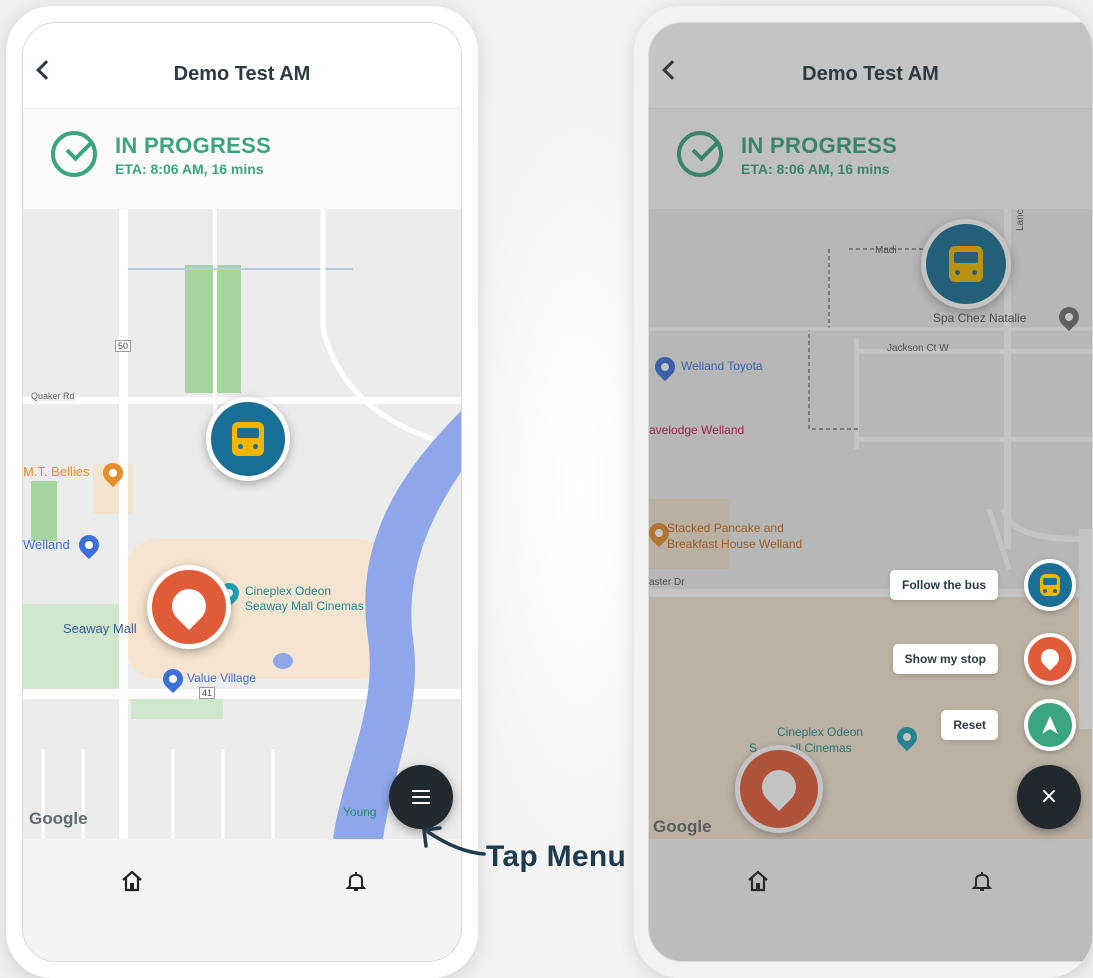 The image size is (1093, 978). Describe the element at coordinates (123, 346) in the screenshot. I see `map-label-route: 50` at that location.